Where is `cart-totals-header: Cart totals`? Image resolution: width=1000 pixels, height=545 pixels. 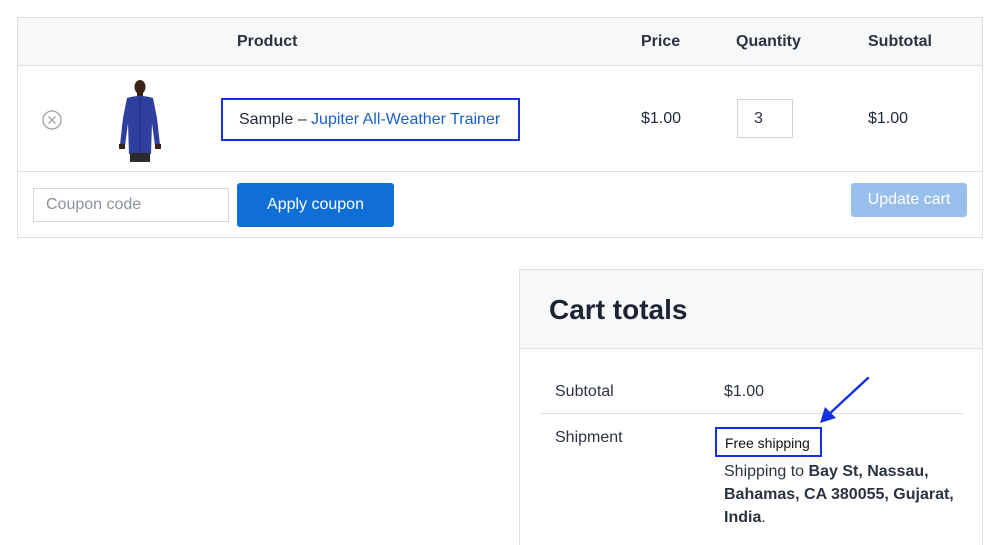 cart-totals-header: Cart totals is located at coordinates (751, 309).